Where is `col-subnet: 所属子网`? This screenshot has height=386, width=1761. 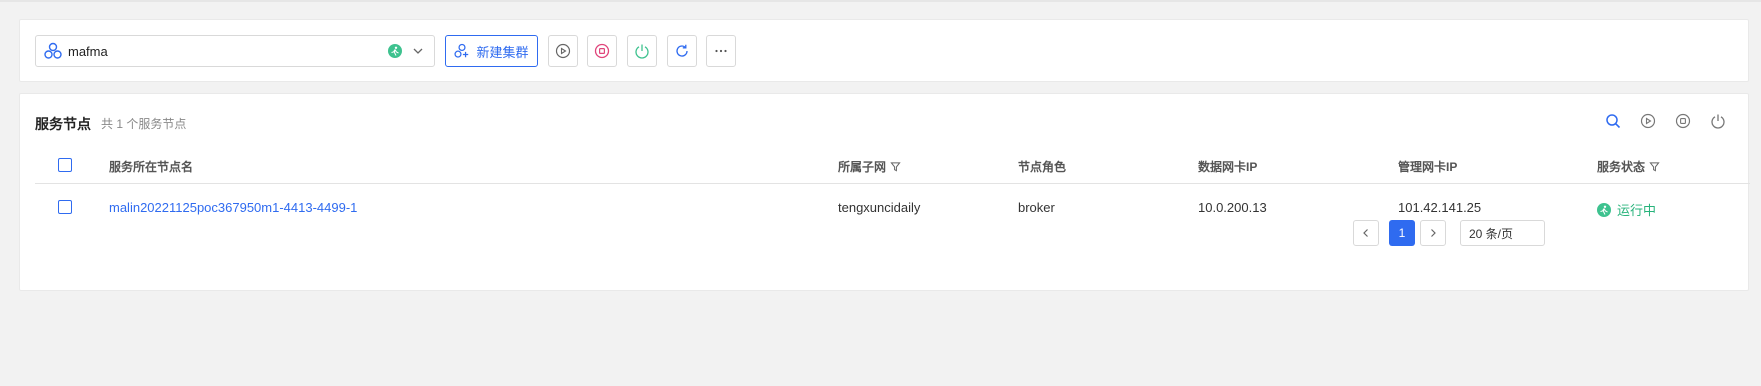 col-subnet: 所属子网 is located at coordinates (869, 166).